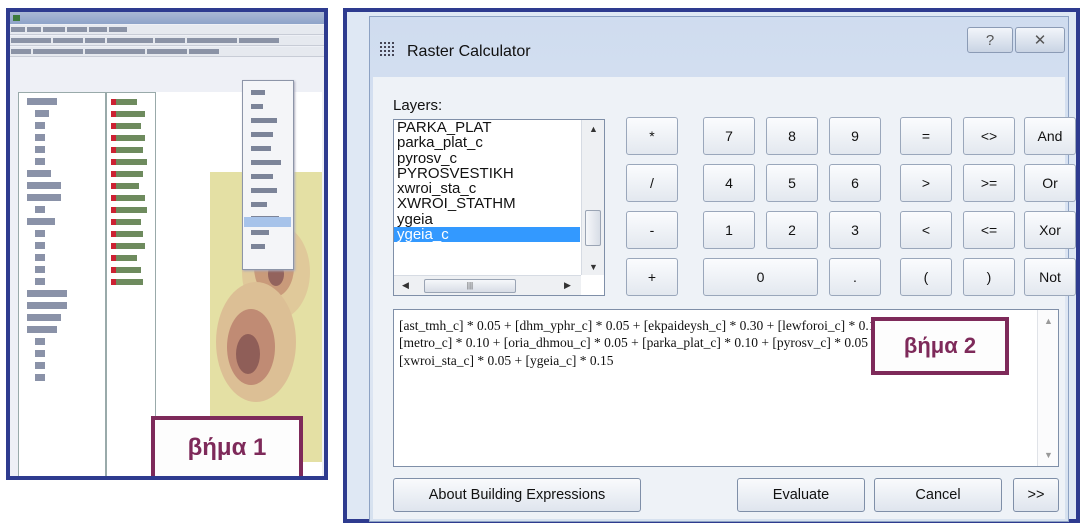 Image resolution: width=1087 pixels, height=530 pixels. I want to click on layer-item: pyrosv_c, so click(487, 158).